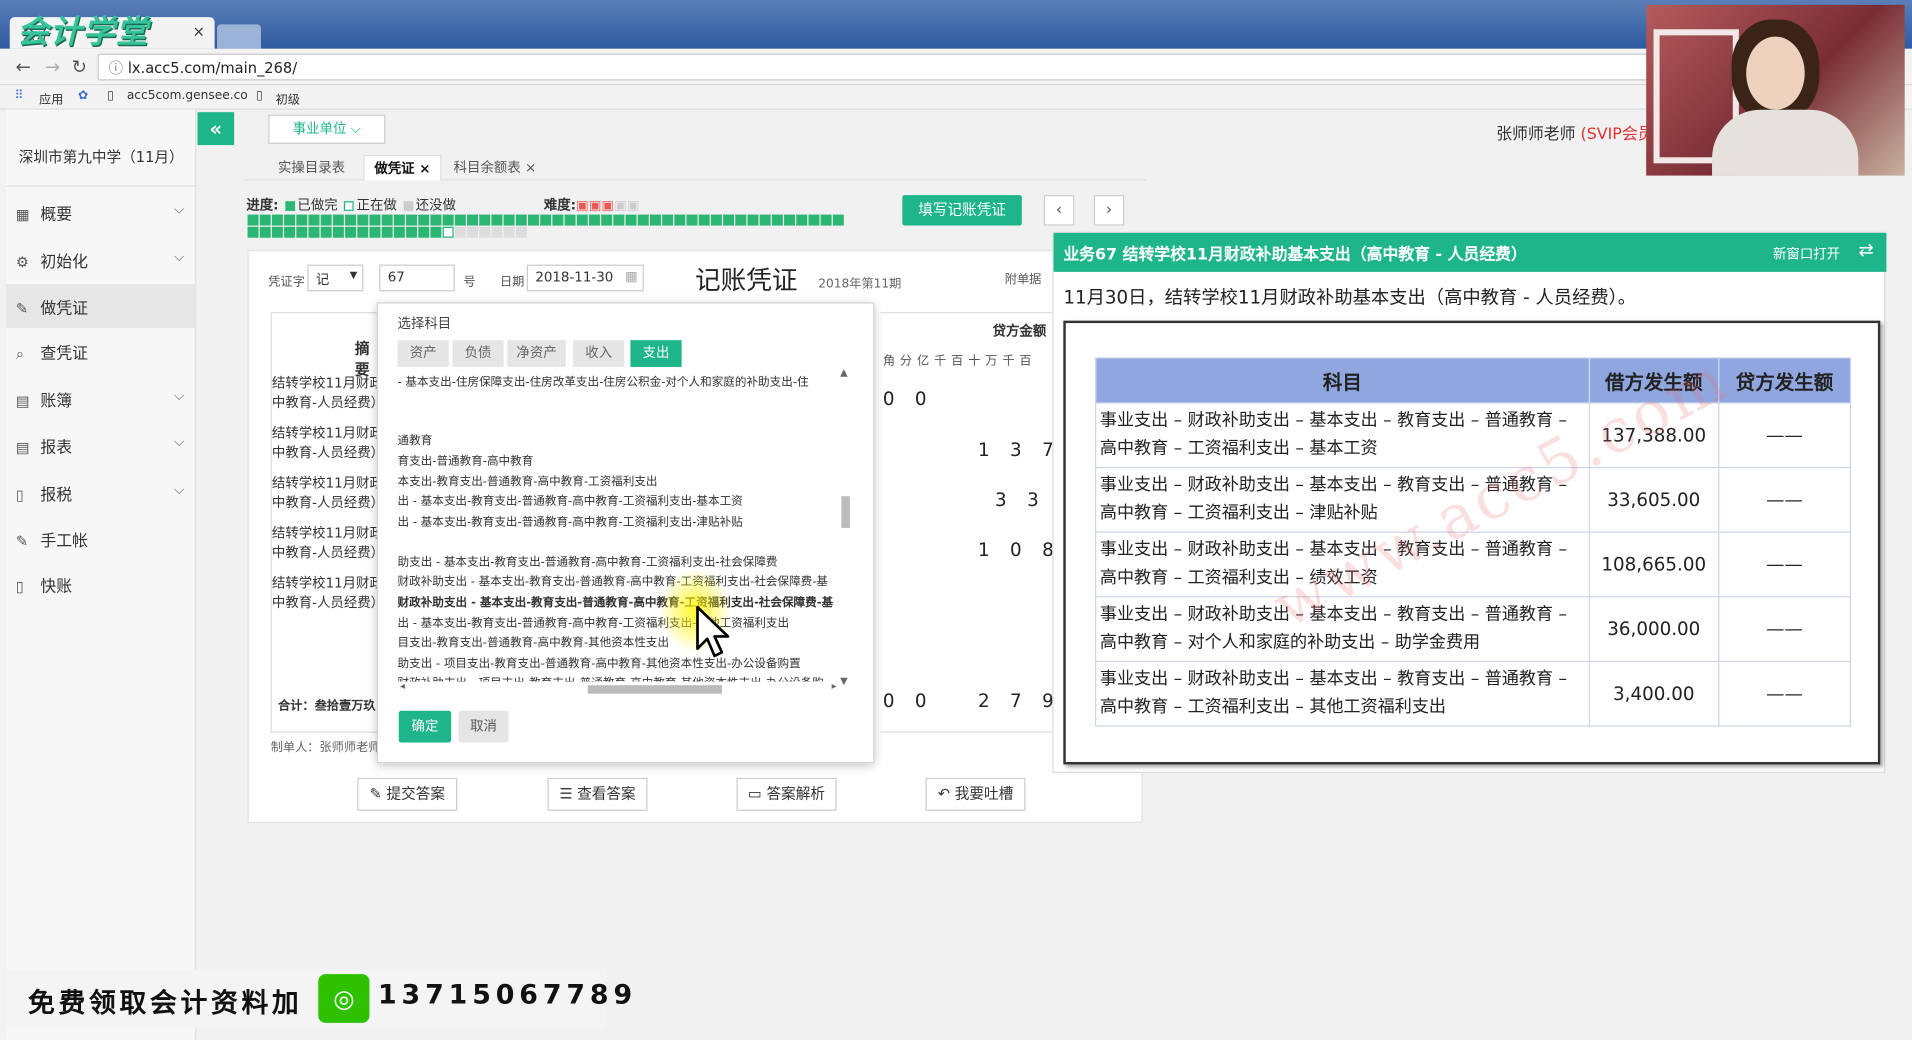 The width and height of the screenshot is (1912, 1040). Describe the element at coordinates (890, 67) in the screenshot. I see `url-input: ⓘ lx.acc5.com/main_268/` at that location.